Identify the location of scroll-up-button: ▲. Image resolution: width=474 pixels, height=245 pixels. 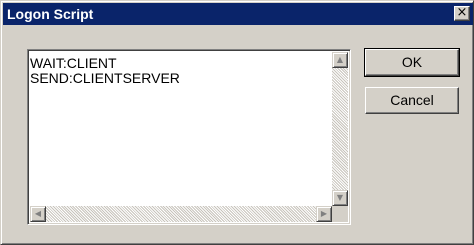
(340, 60).